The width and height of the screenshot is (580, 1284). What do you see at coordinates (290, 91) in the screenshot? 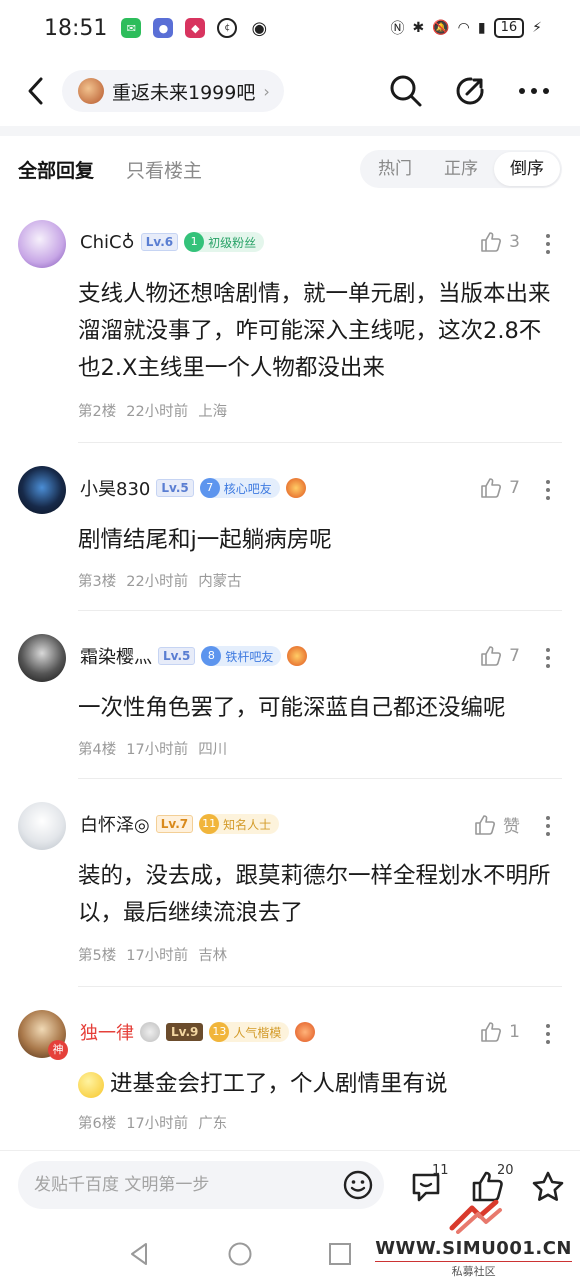
I see `header: 重返未来1999吧 ›` at bounding box center [290, 91].